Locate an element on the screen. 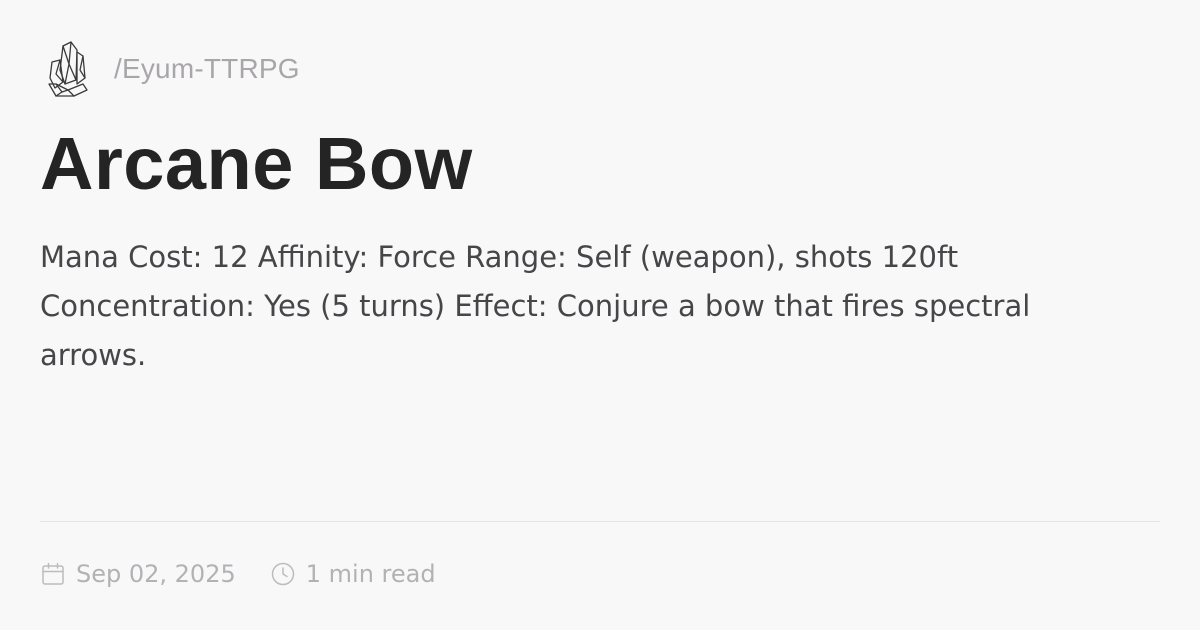  calendar-icon is located at coordinates (53, 573).